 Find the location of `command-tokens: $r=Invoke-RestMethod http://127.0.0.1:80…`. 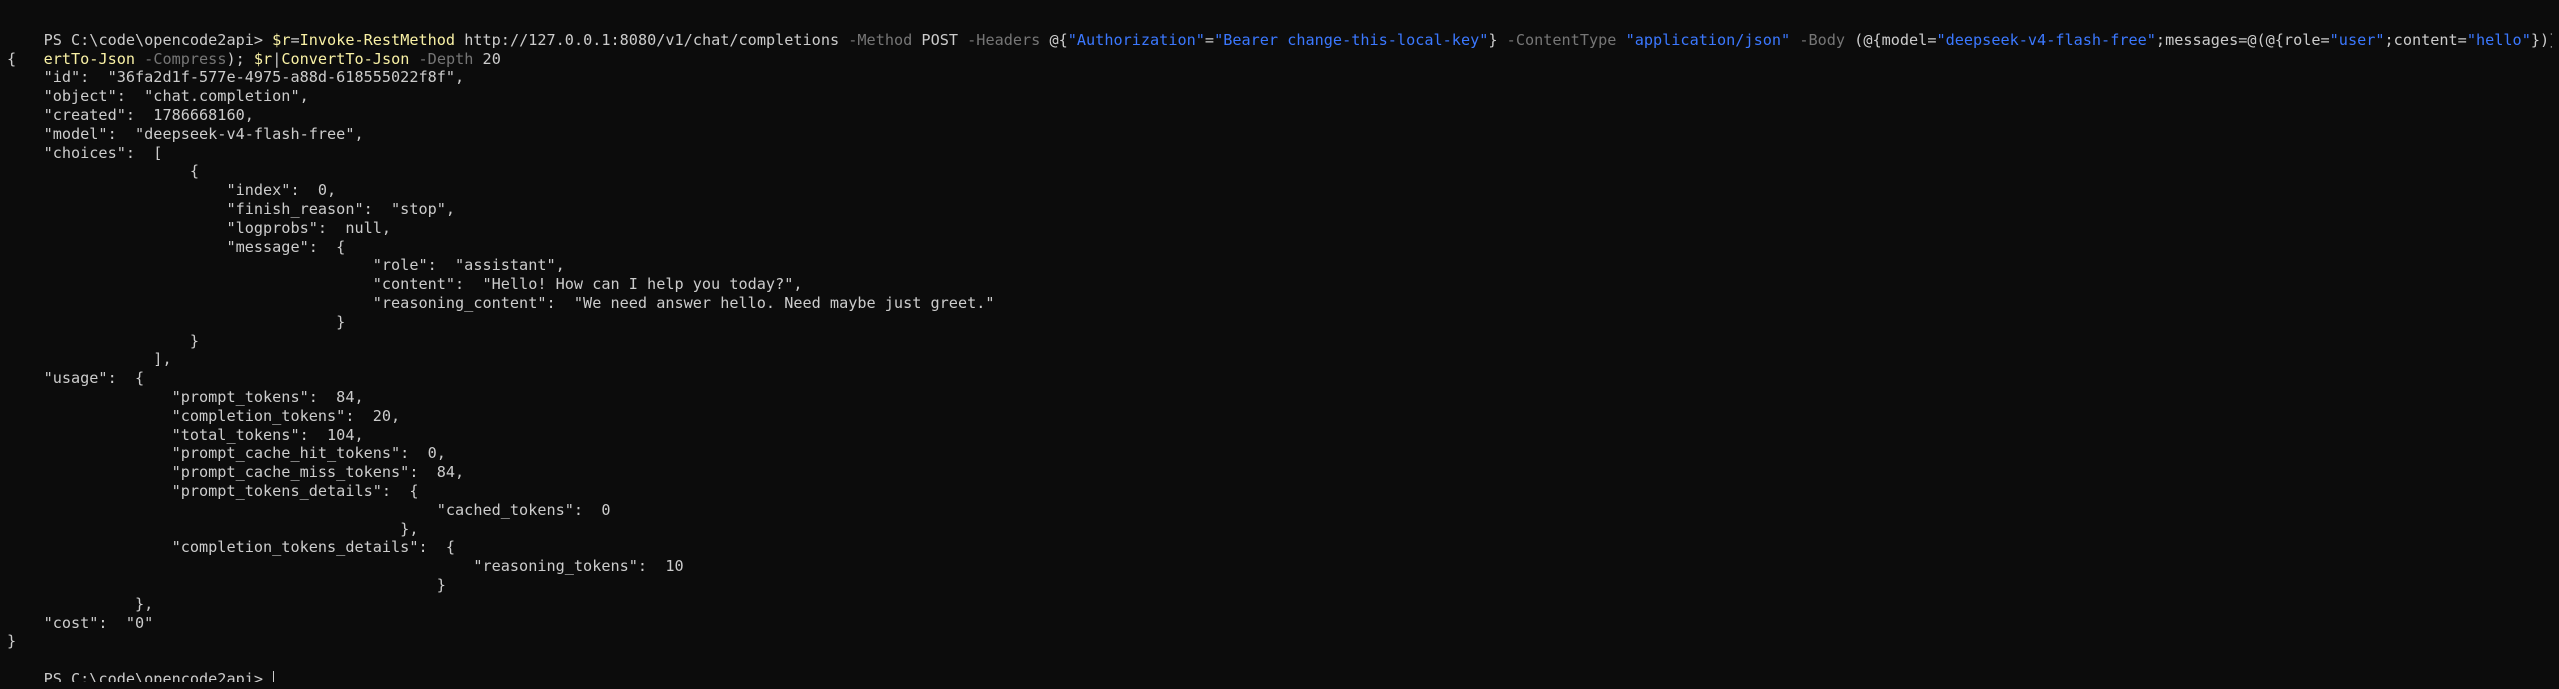

command-tokens: $r=Invoke-RestMethod http://127.0.0.1:80… is located at coordinates (1412, 40).